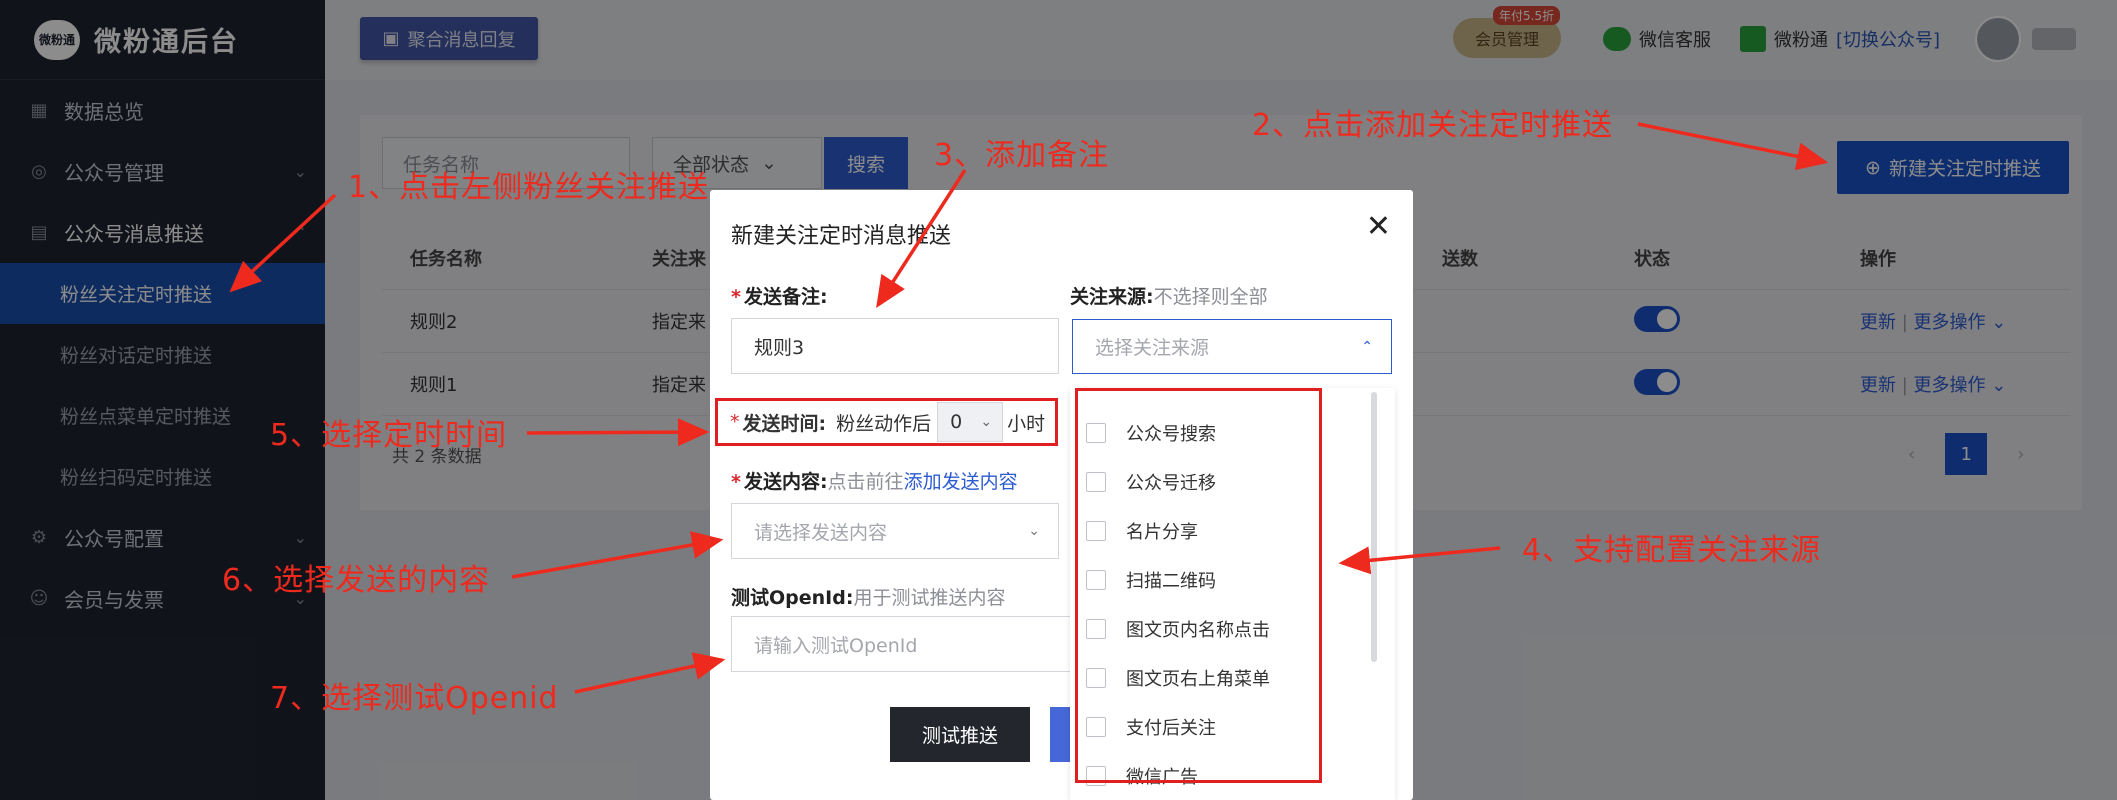 The width and height of the screenshot is (2117, 800). Describe the element at coordinates (1022, 155) in the screenshot. I see `annotation-3: 3、添加备注` at that location.